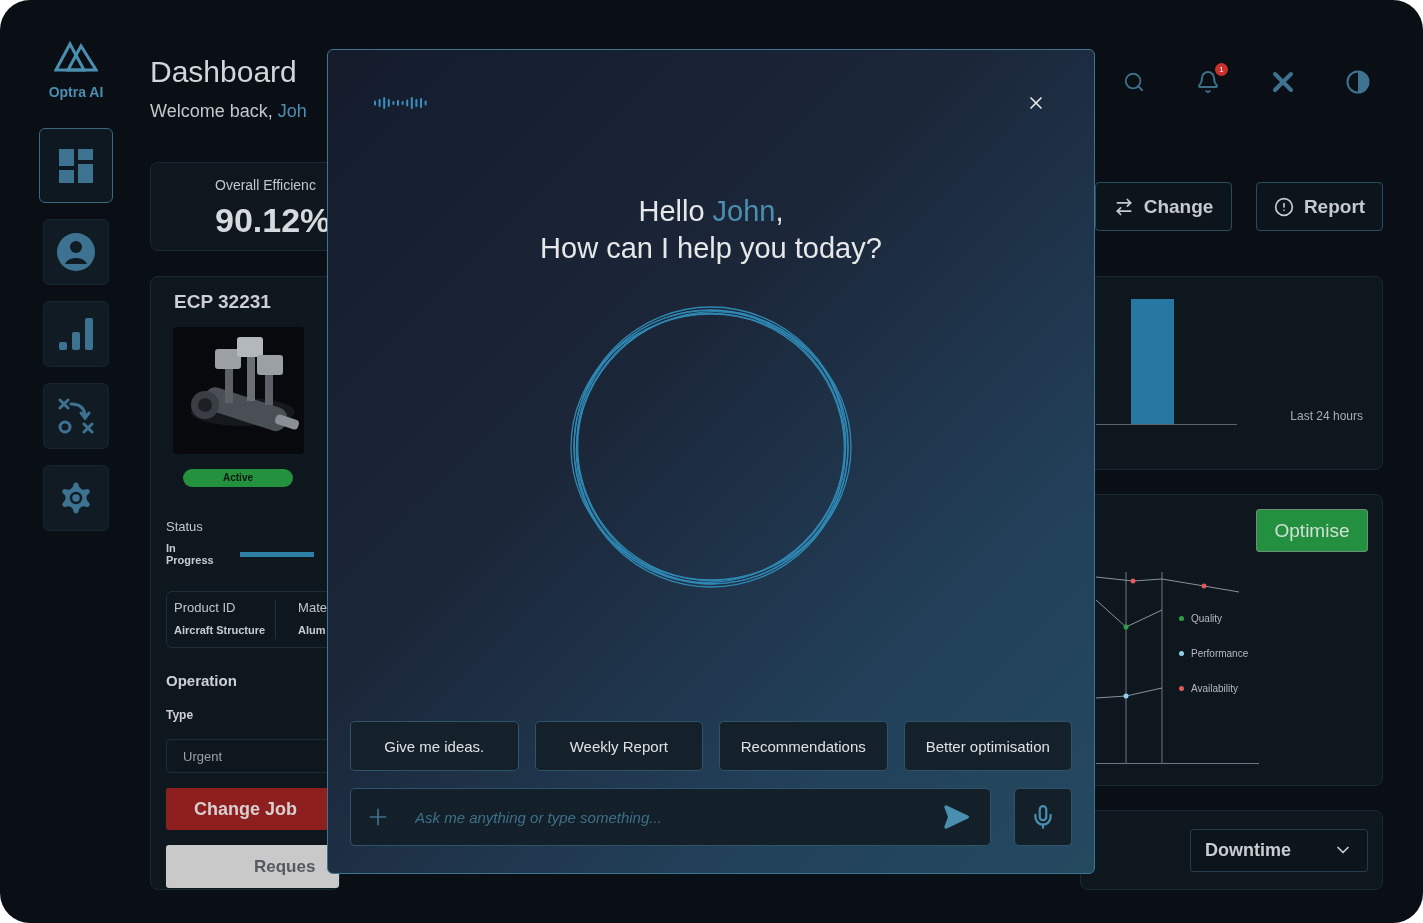 Image resolution: width=1423 pixels, height=923 pixels. I want to click on section-title: Operation, so click(202, 680).